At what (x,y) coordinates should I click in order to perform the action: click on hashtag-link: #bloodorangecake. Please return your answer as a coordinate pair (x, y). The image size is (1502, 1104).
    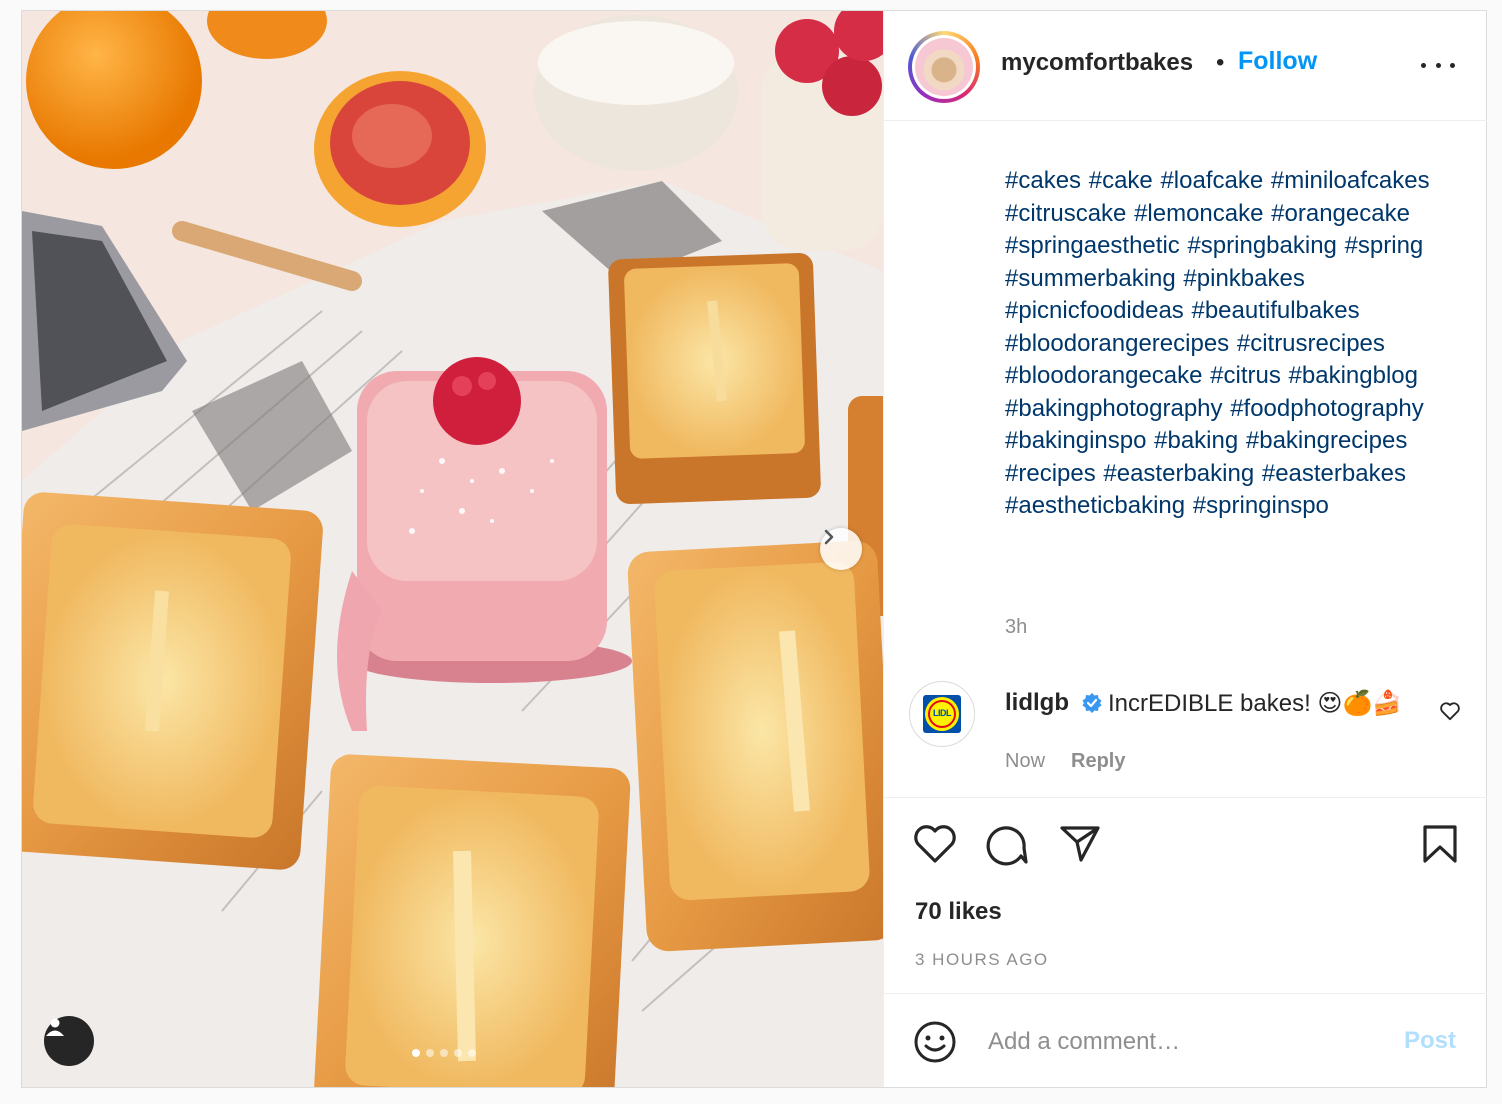
    Looking at the image, I should click on (1104, 375).